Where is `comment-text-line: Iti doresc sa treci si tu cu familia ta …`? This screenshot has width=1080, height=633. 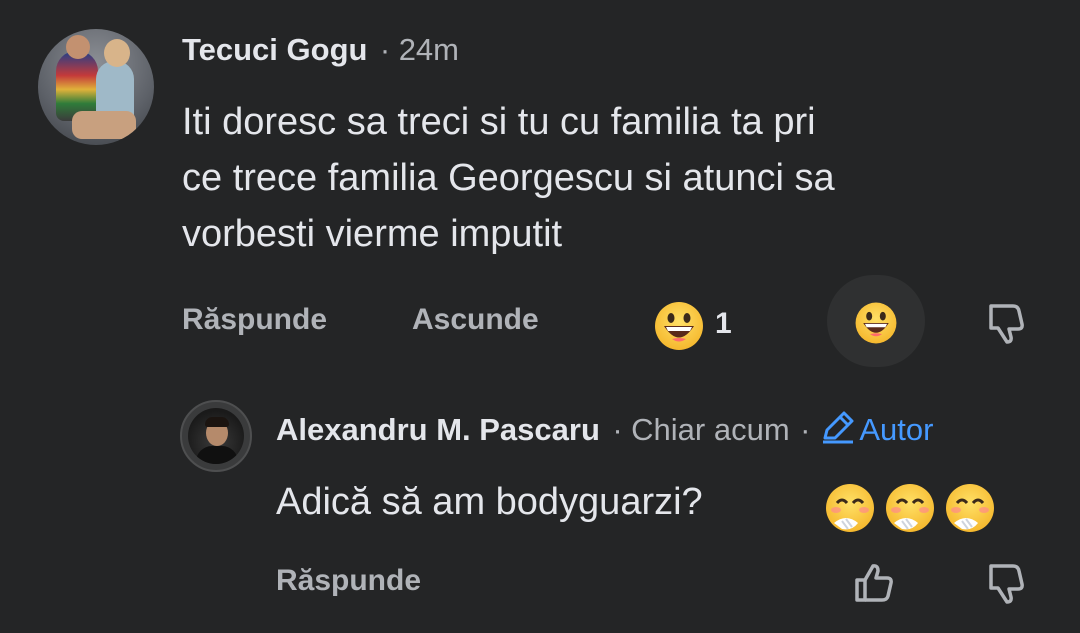 comment-text-line: Iti doresc sa treci si tu cu familia ta … is located at coordinates (499, 122).